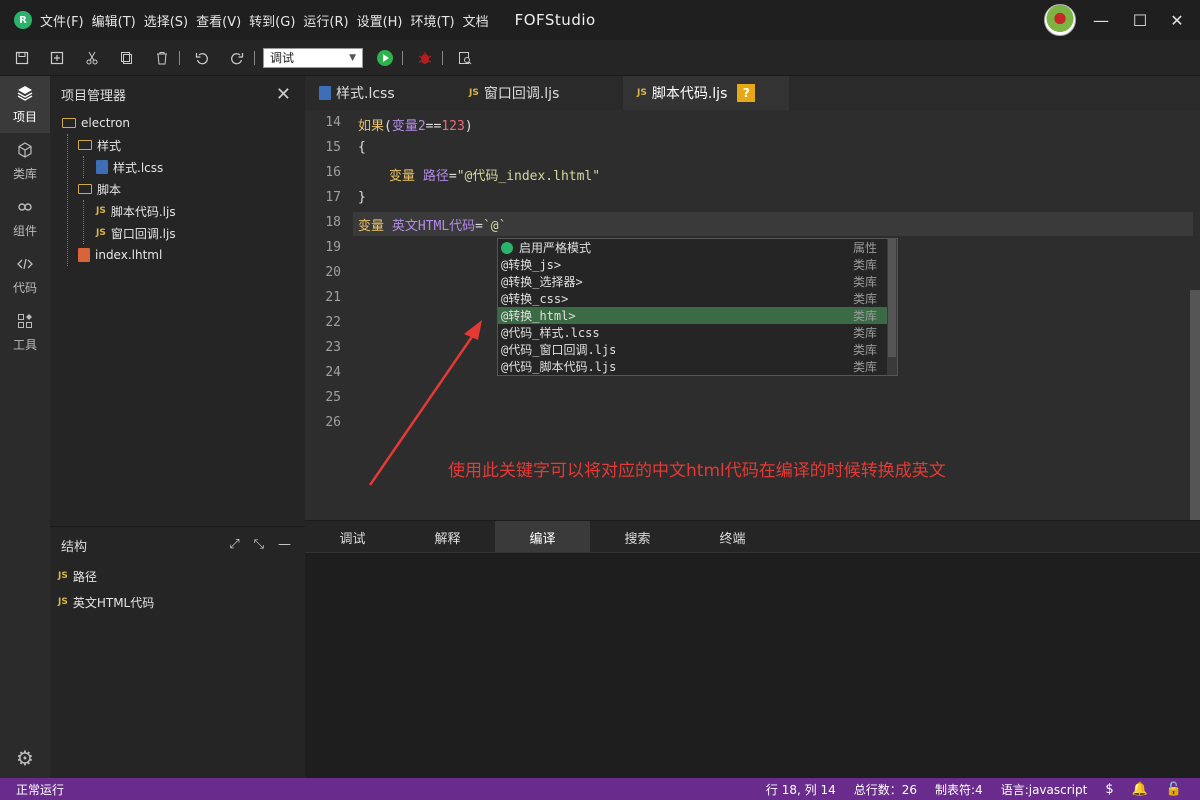 The image size is (1200, 800). What do you see at coordinates (746, 93) in the screenshot?
I see `help-badge: ?` at bounding box center [746, 93].